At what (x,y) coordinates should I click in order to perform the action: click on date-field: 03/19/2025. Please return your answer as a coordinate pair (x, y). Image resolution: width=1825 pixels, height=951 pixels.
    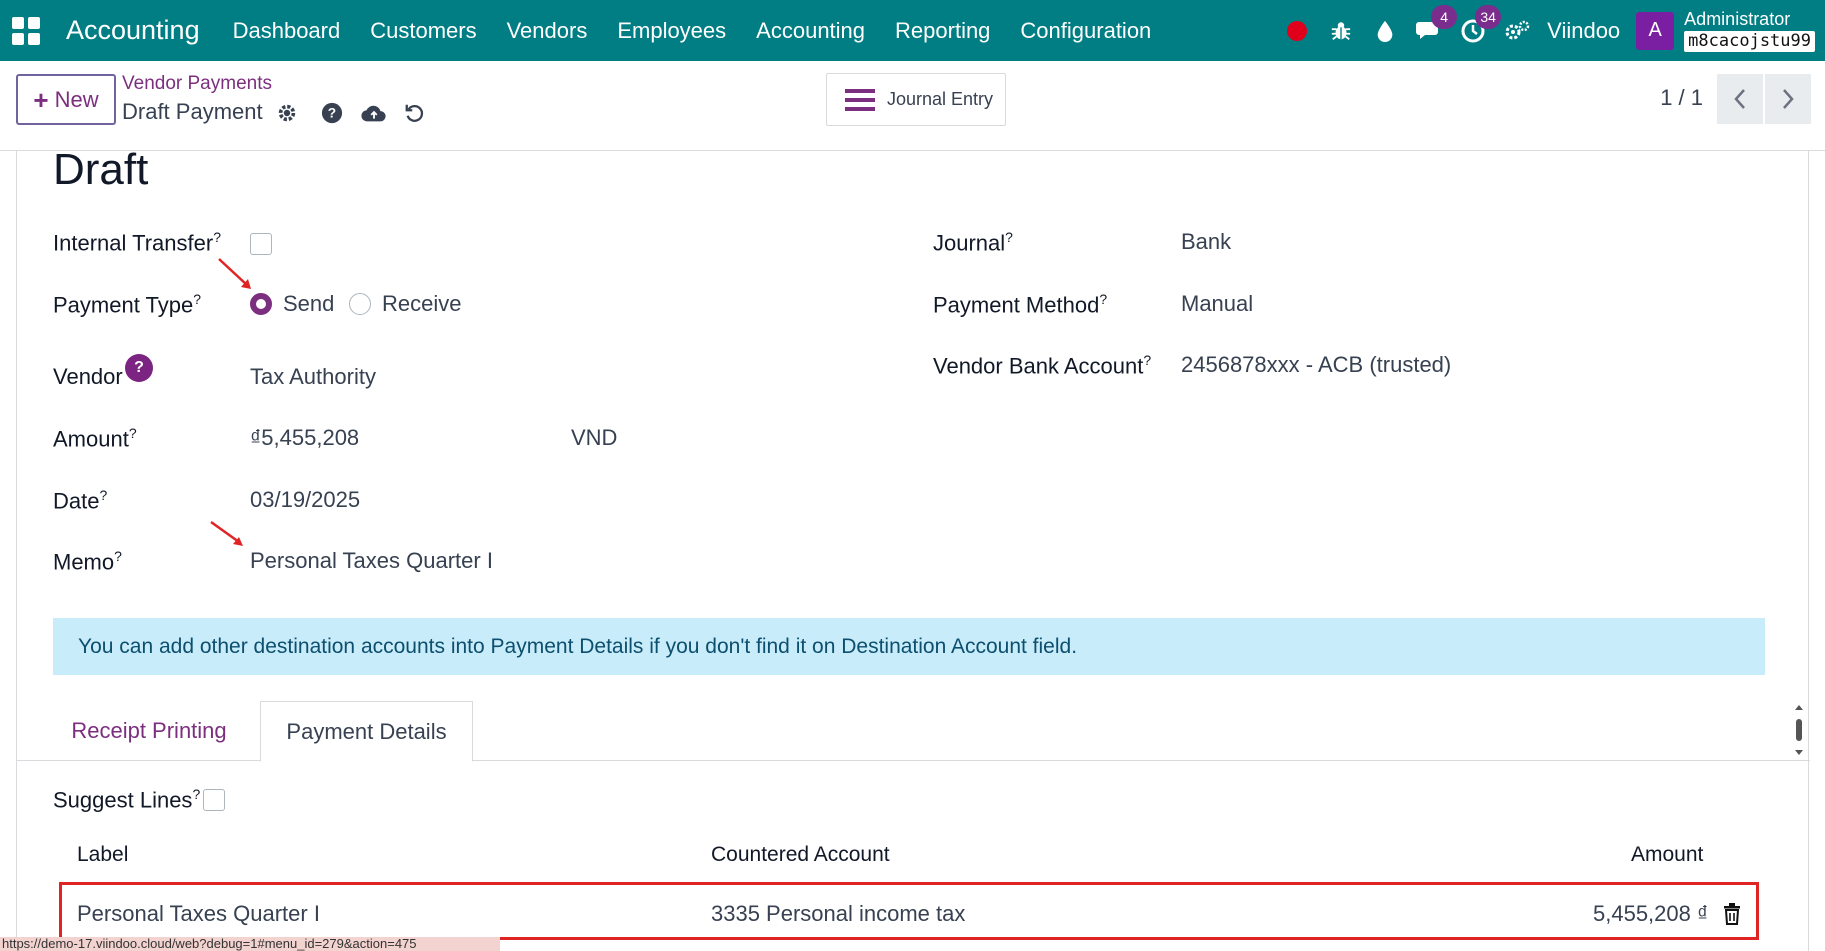
    Looking at the image, I should click on (305, 500).